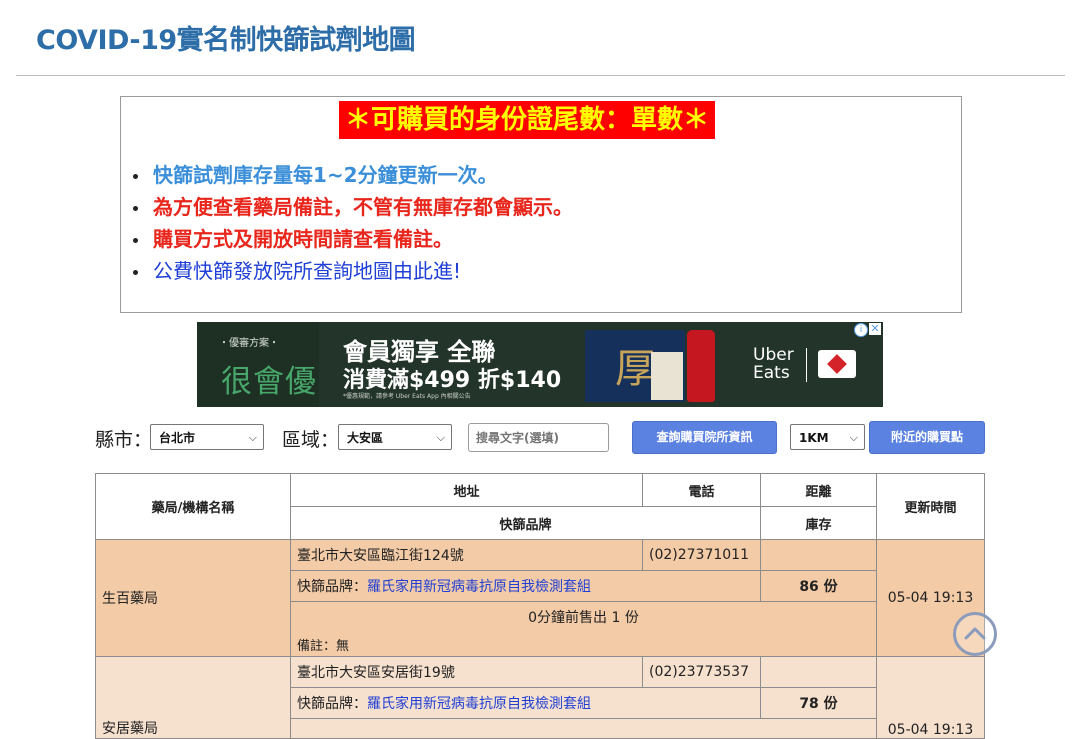 This screenshot has height=739, width=1080. What do you see at coordinates (352, 207) in the screenshot?
I see `notice-item-show-all: 為方便查看藥局備註，不管有無庫存都會顯示。` at bounding box center [352, 207].